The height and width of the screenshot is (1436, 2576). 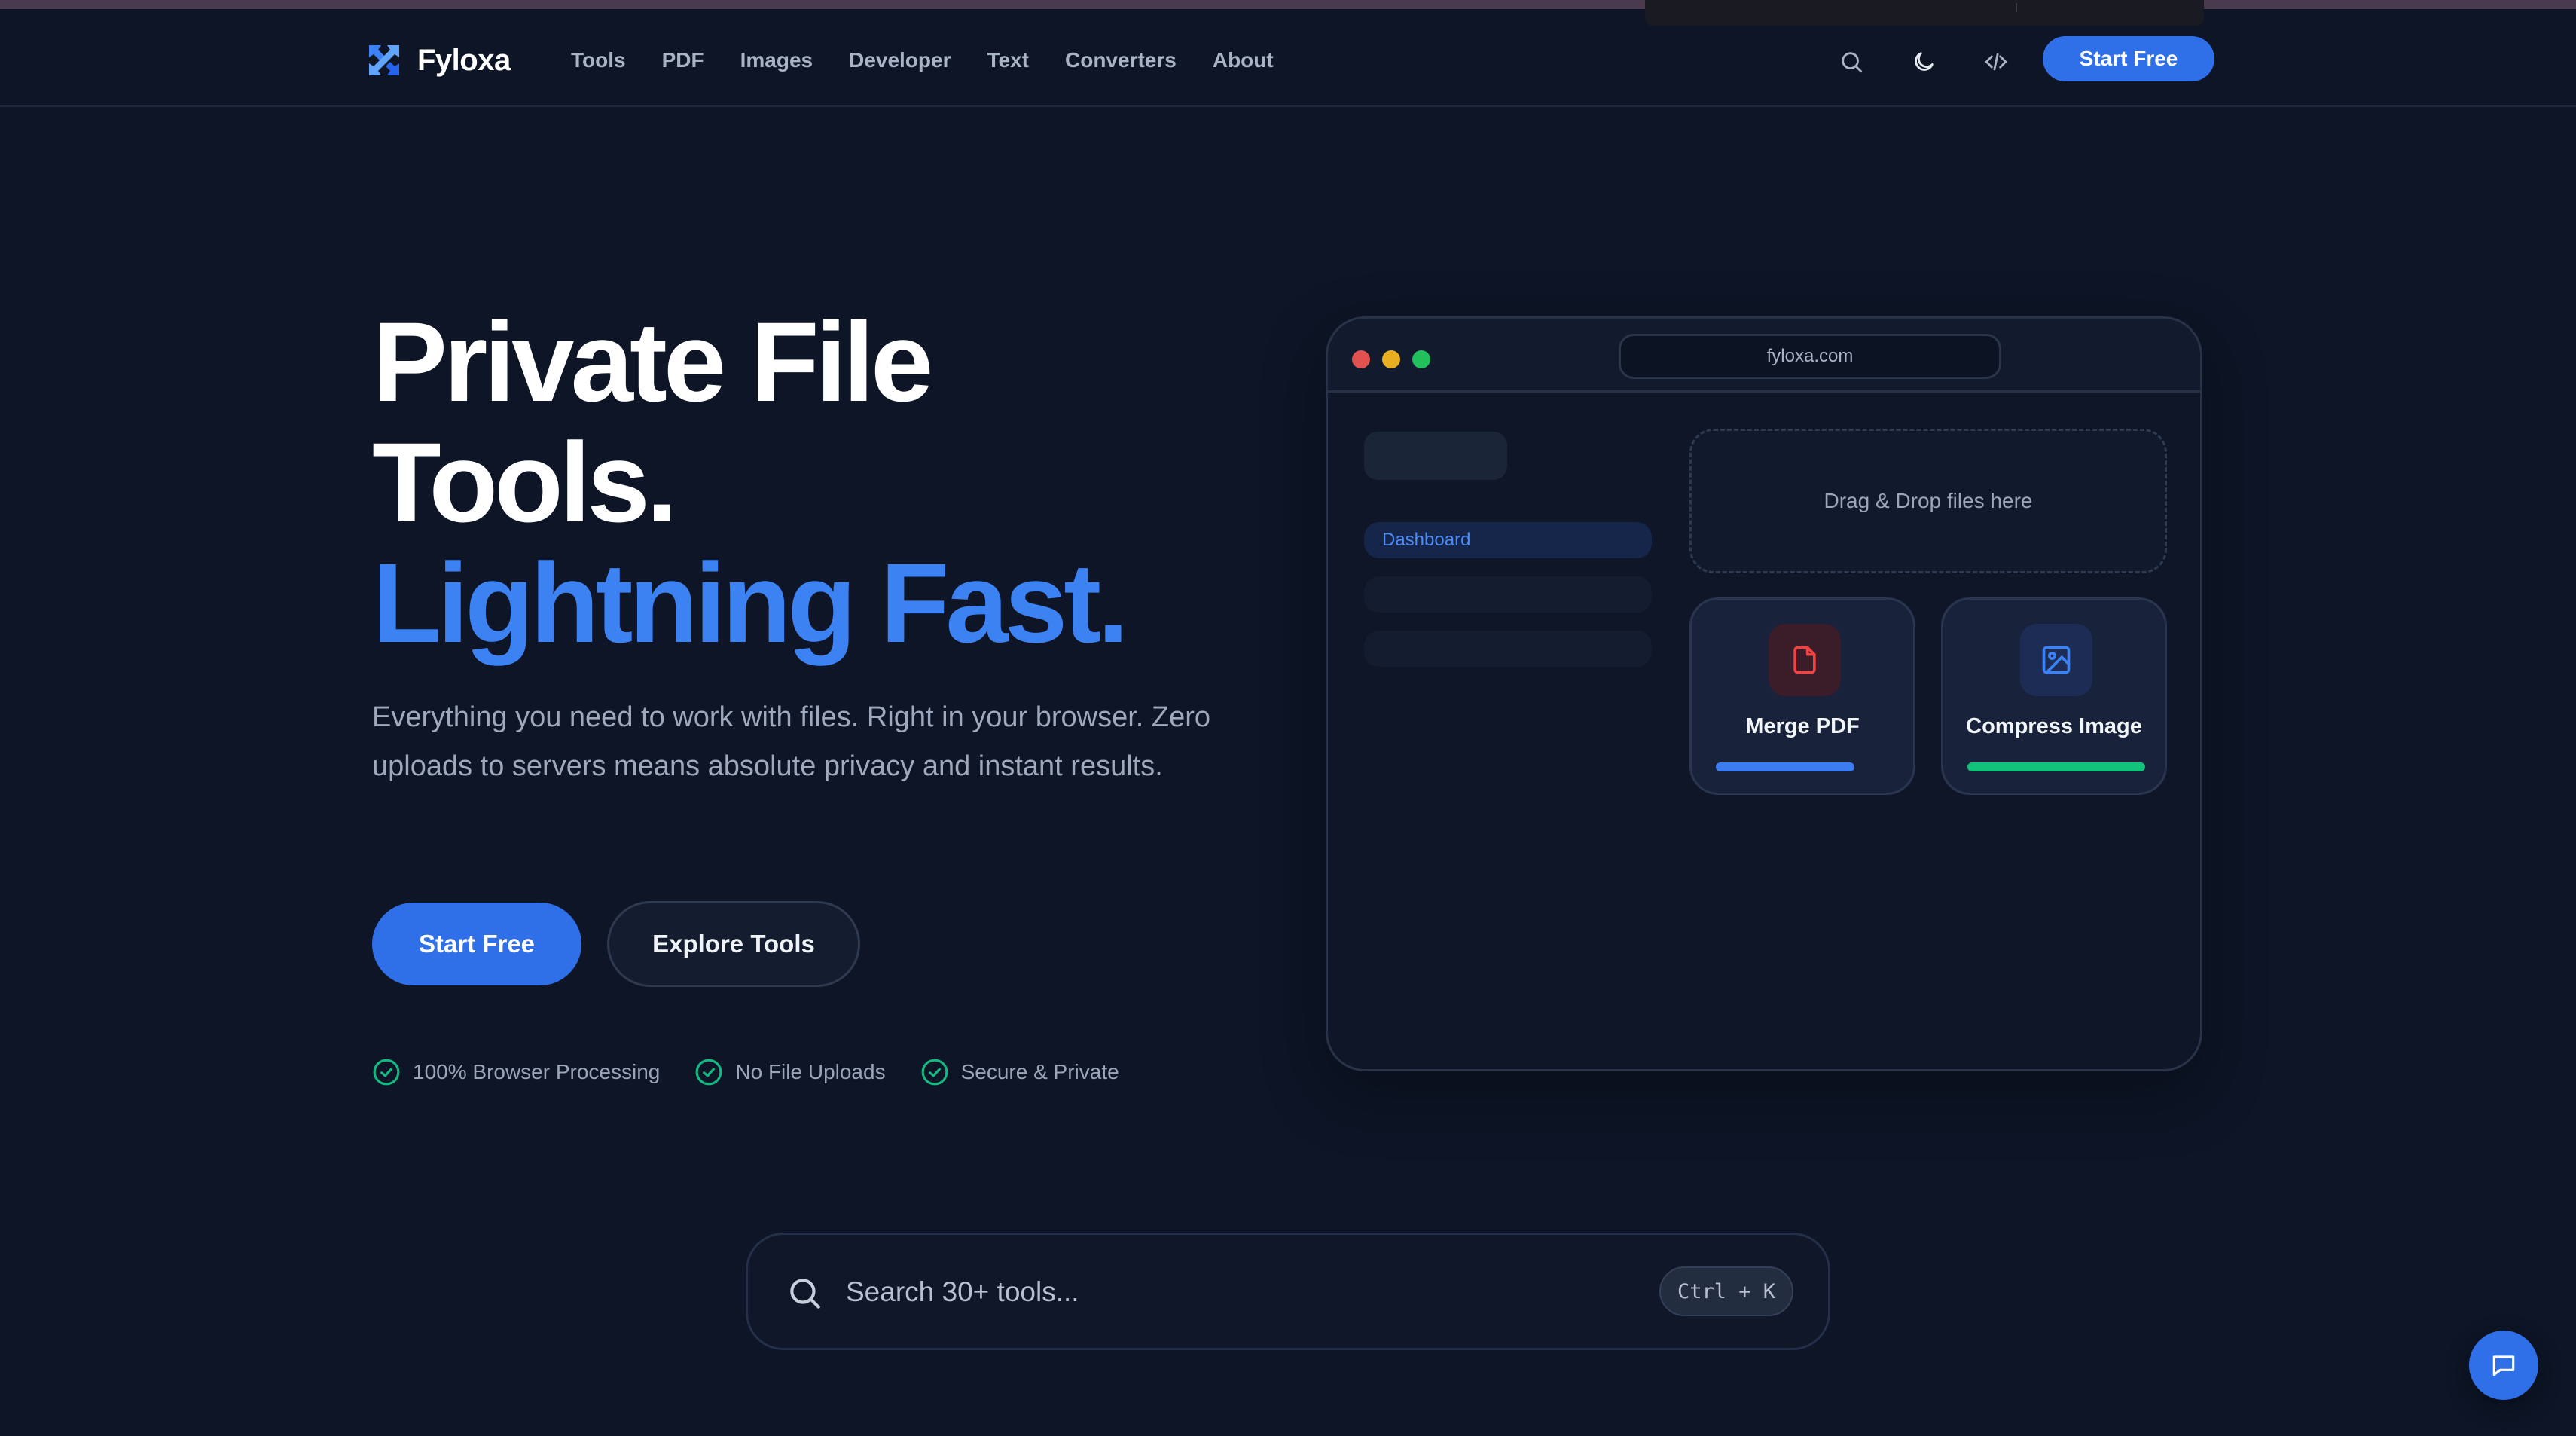 What do you see at coordinates (1802, 726) in the screenshot?
I see `tool-card-label: Merge PDF` at bounding box center [1802, 726].